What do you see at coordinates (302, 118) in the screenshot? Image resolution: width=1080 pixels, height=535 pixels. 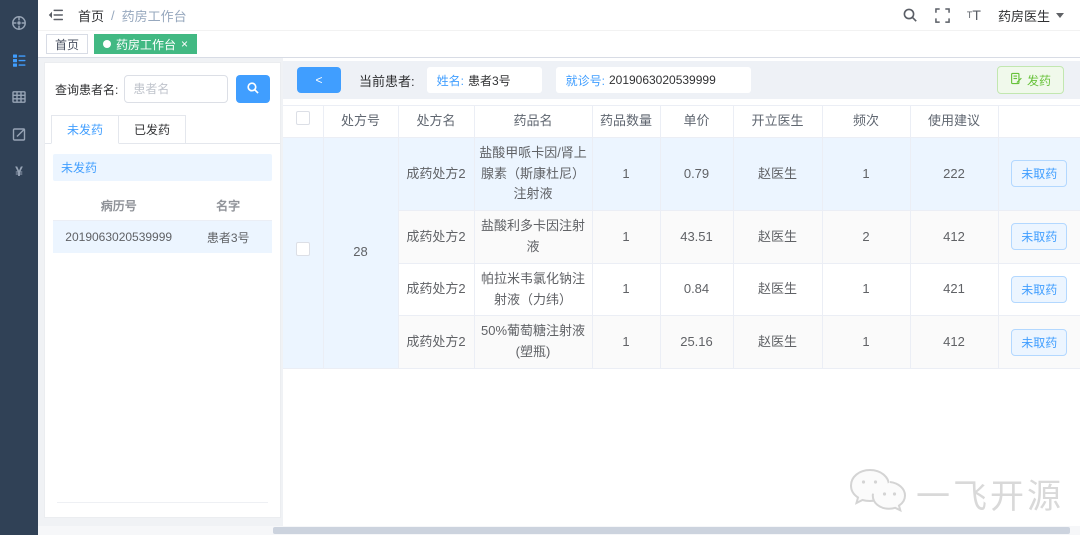 I see `select-all-checkbox` at bounding box center [302, 118].